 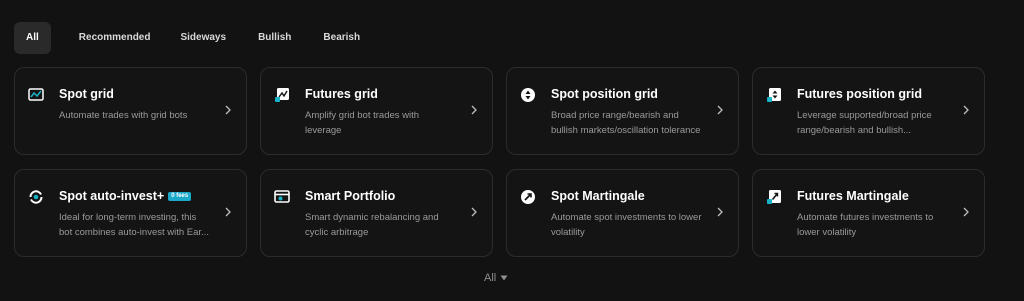 I want to click on card-title: Spot Martingale, so click(x=598, y=196).